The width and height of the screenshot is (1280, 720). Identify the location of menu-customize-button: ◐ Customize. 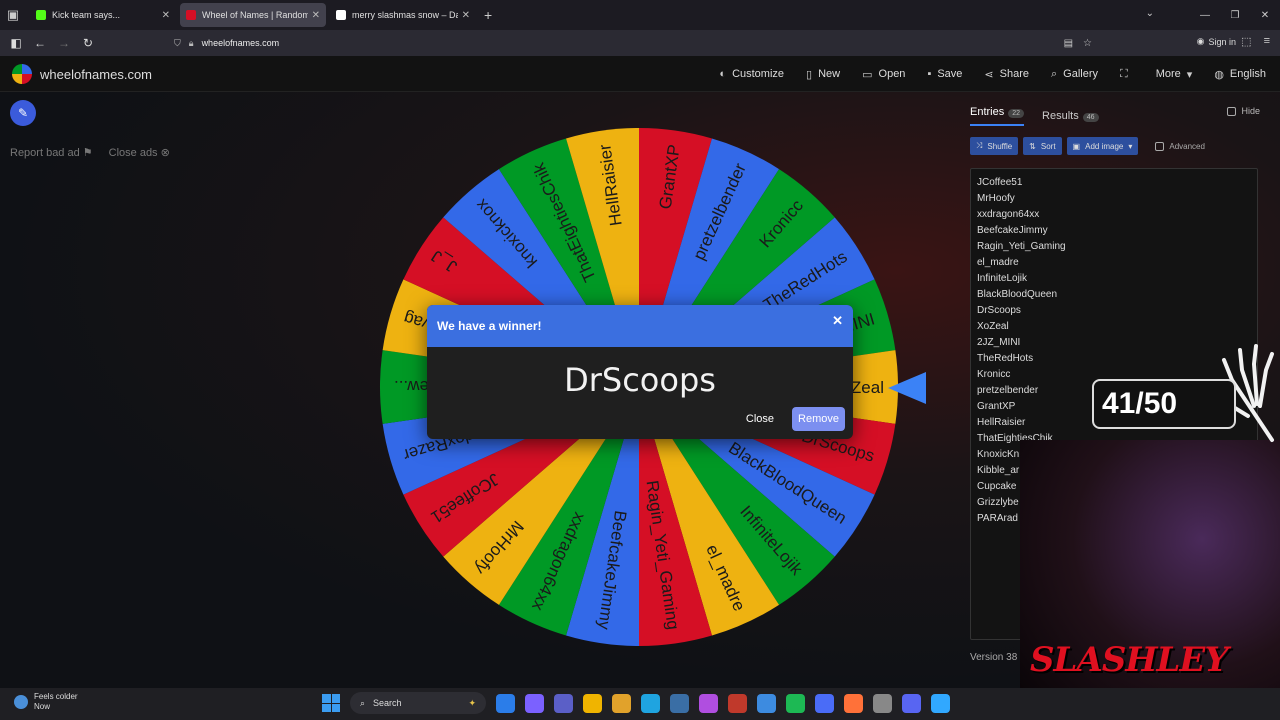
(751, 74).